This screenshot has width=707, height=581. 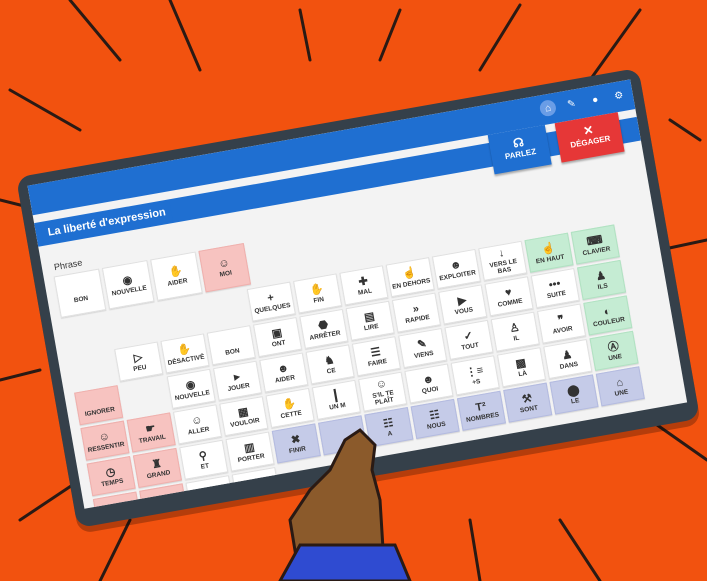 I want to click on symbol-icon: ↓, so click(x=501, y=253).